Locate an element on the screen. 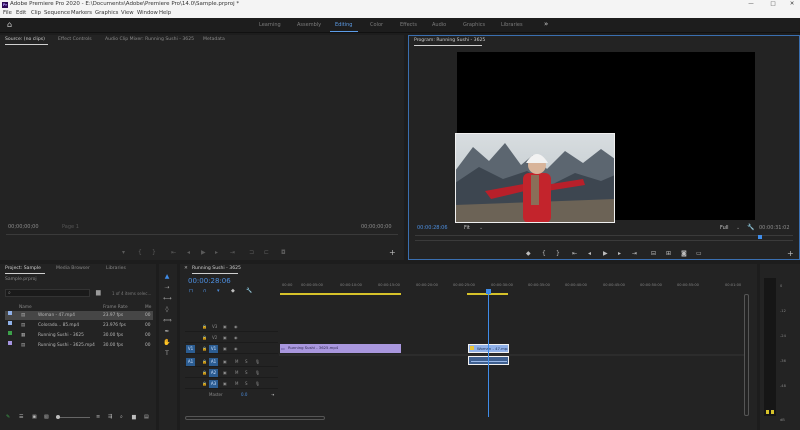 Image resolution: width=800 pixels, height=430 pixels. source-patch-a1: A1 is located at coordinates (190, 362).